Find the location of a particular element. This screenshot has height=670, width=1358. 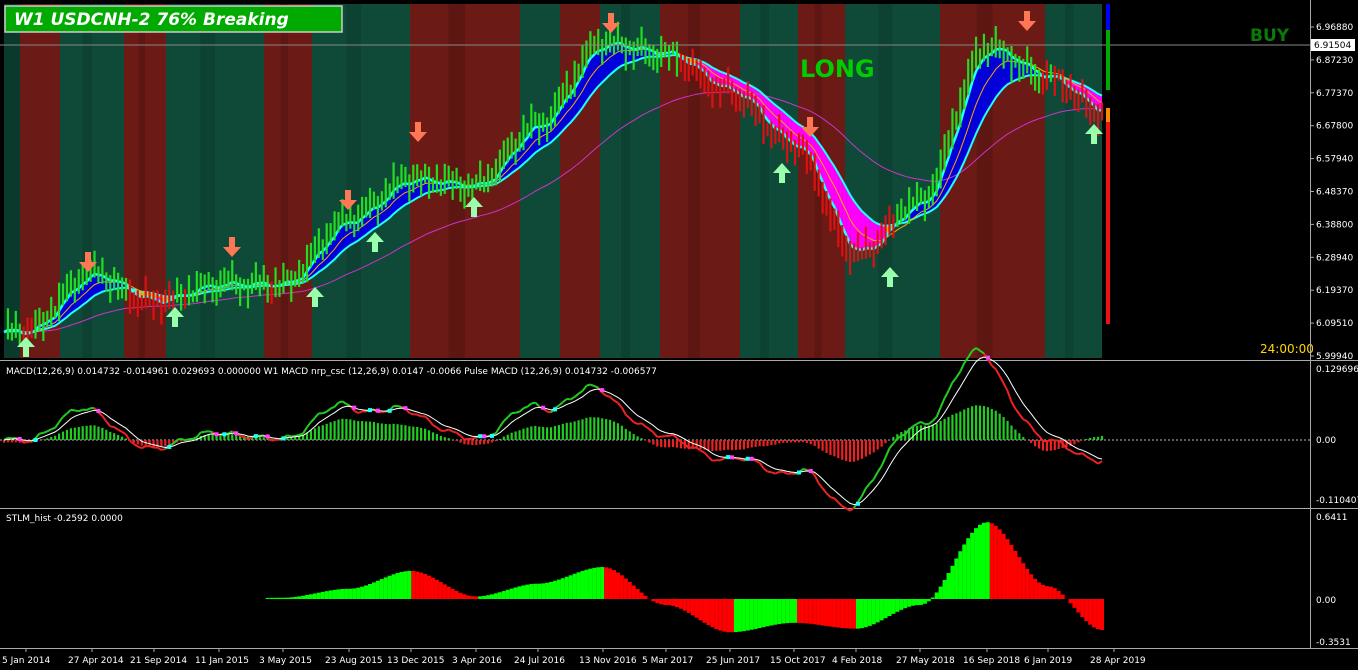

date-tick-label: 23 Aug 2015 is located at coordinates (354, 661).